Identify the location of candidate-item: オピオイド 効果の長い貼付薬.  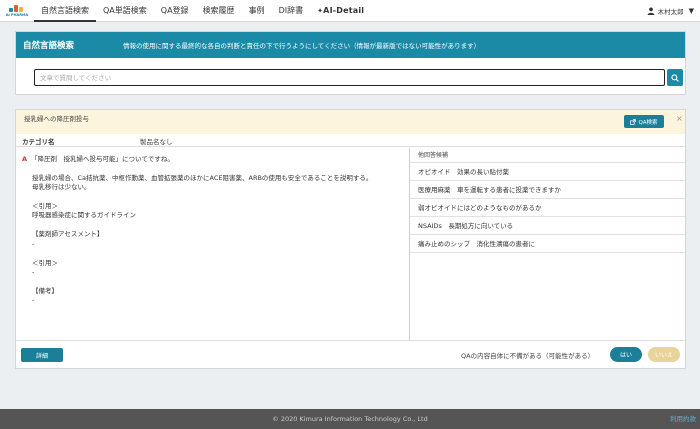
(547, 172).